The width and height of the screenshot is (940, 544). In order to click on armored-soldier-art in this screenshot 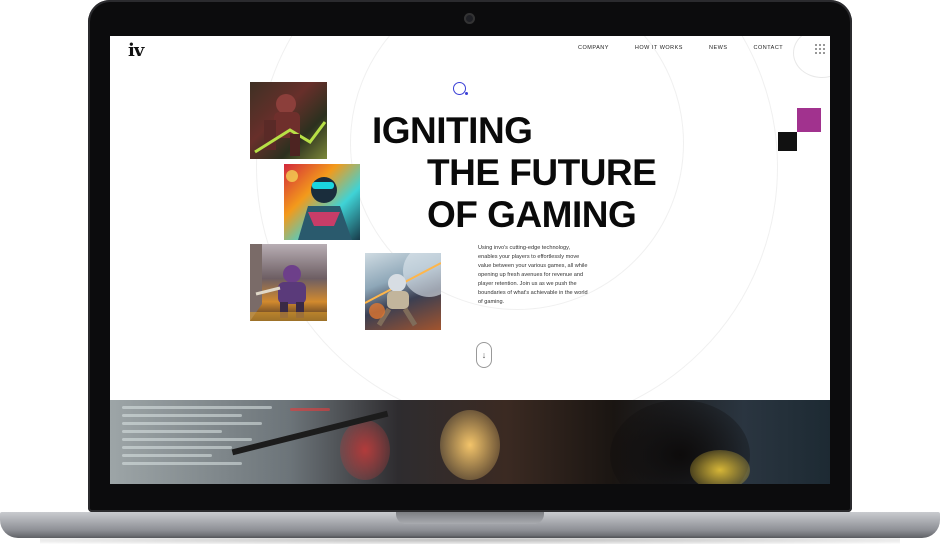, I will do `click(288, 120)`.